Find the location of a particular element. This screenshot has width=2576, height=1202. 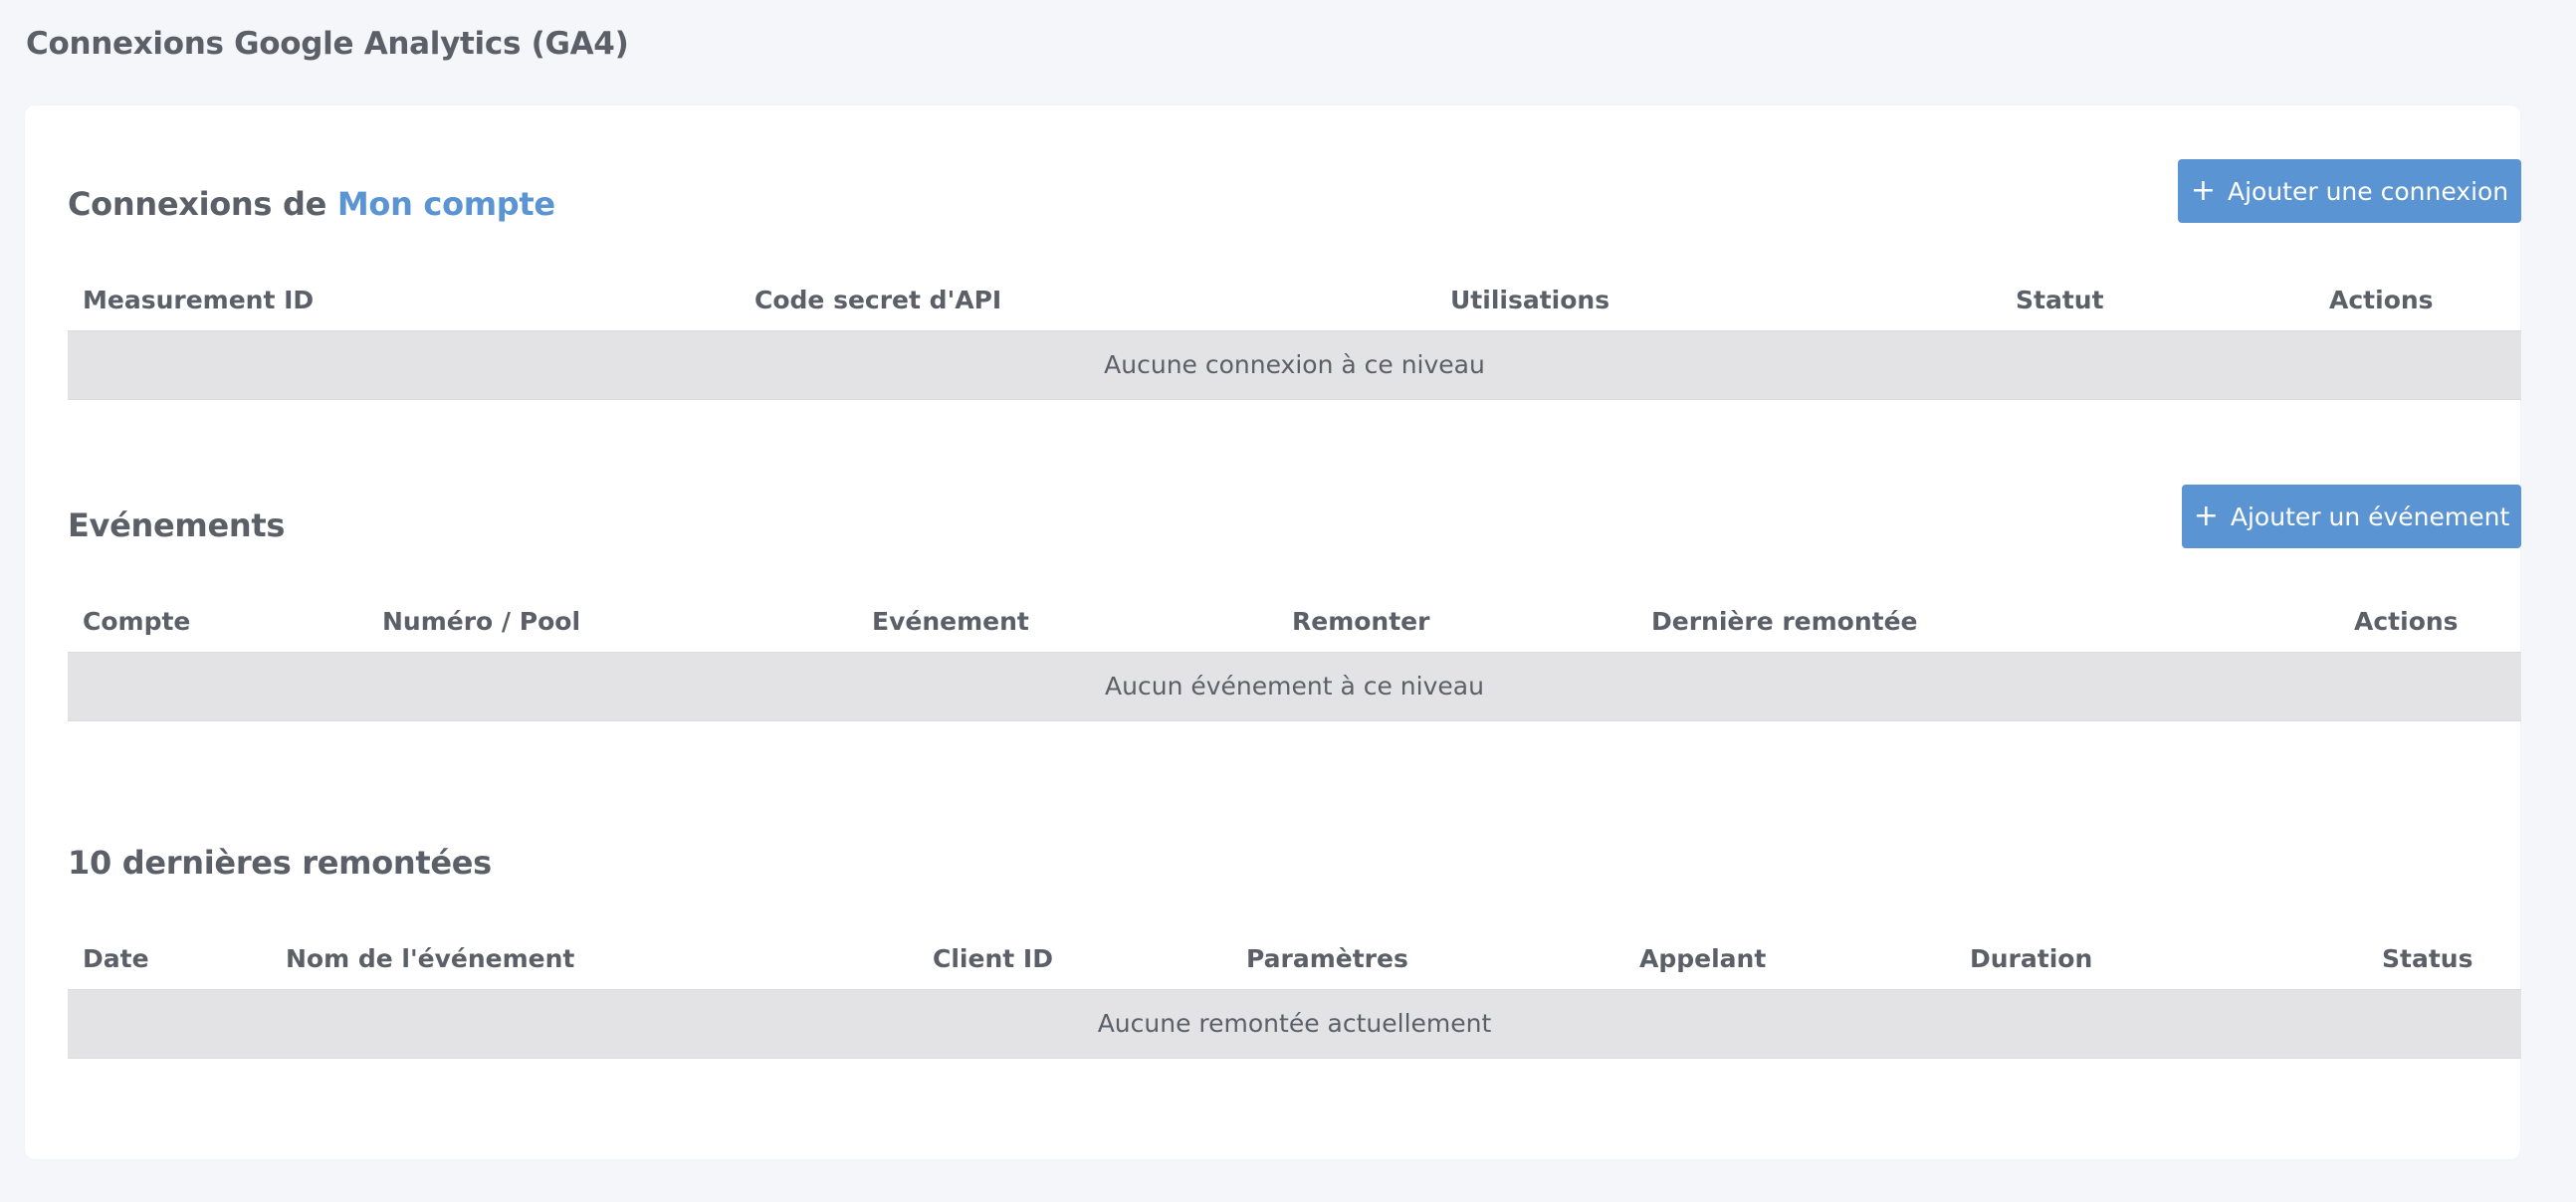

add-connection-button: + Ajouter une connexion is located at coordinates (2349, 191).